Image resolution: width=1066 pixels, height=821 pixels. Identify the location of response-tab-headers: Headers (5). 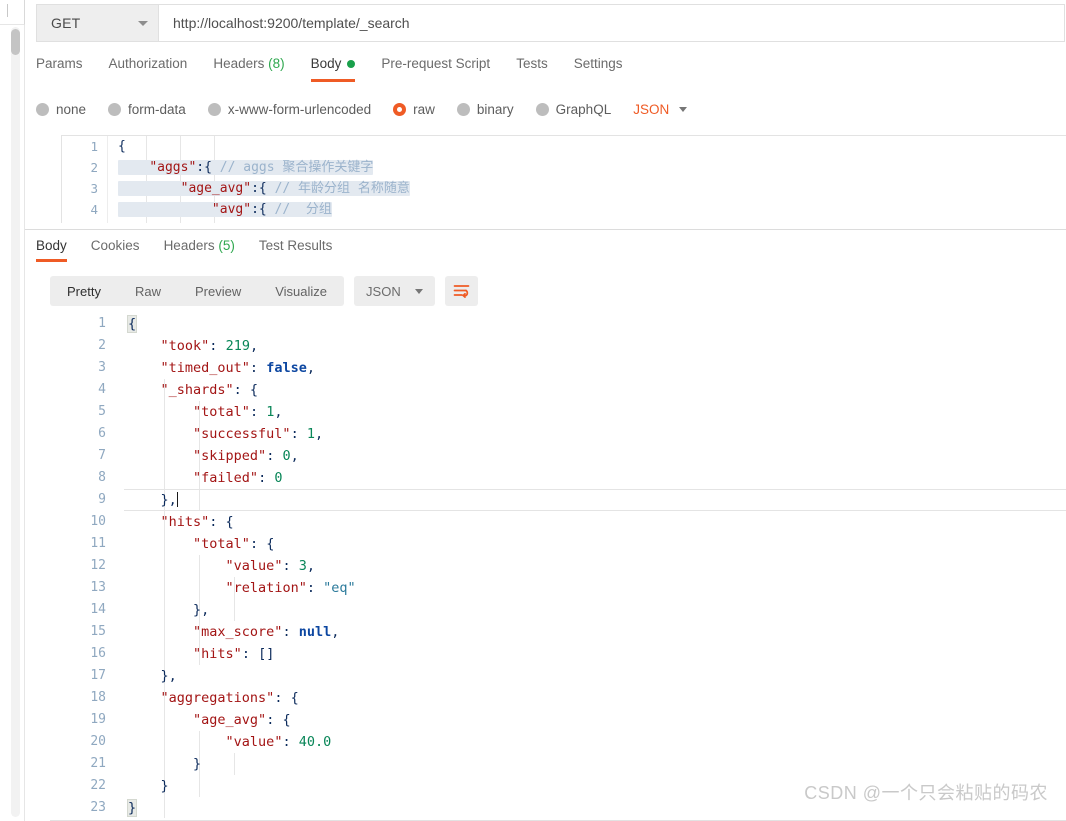
(207, 250).